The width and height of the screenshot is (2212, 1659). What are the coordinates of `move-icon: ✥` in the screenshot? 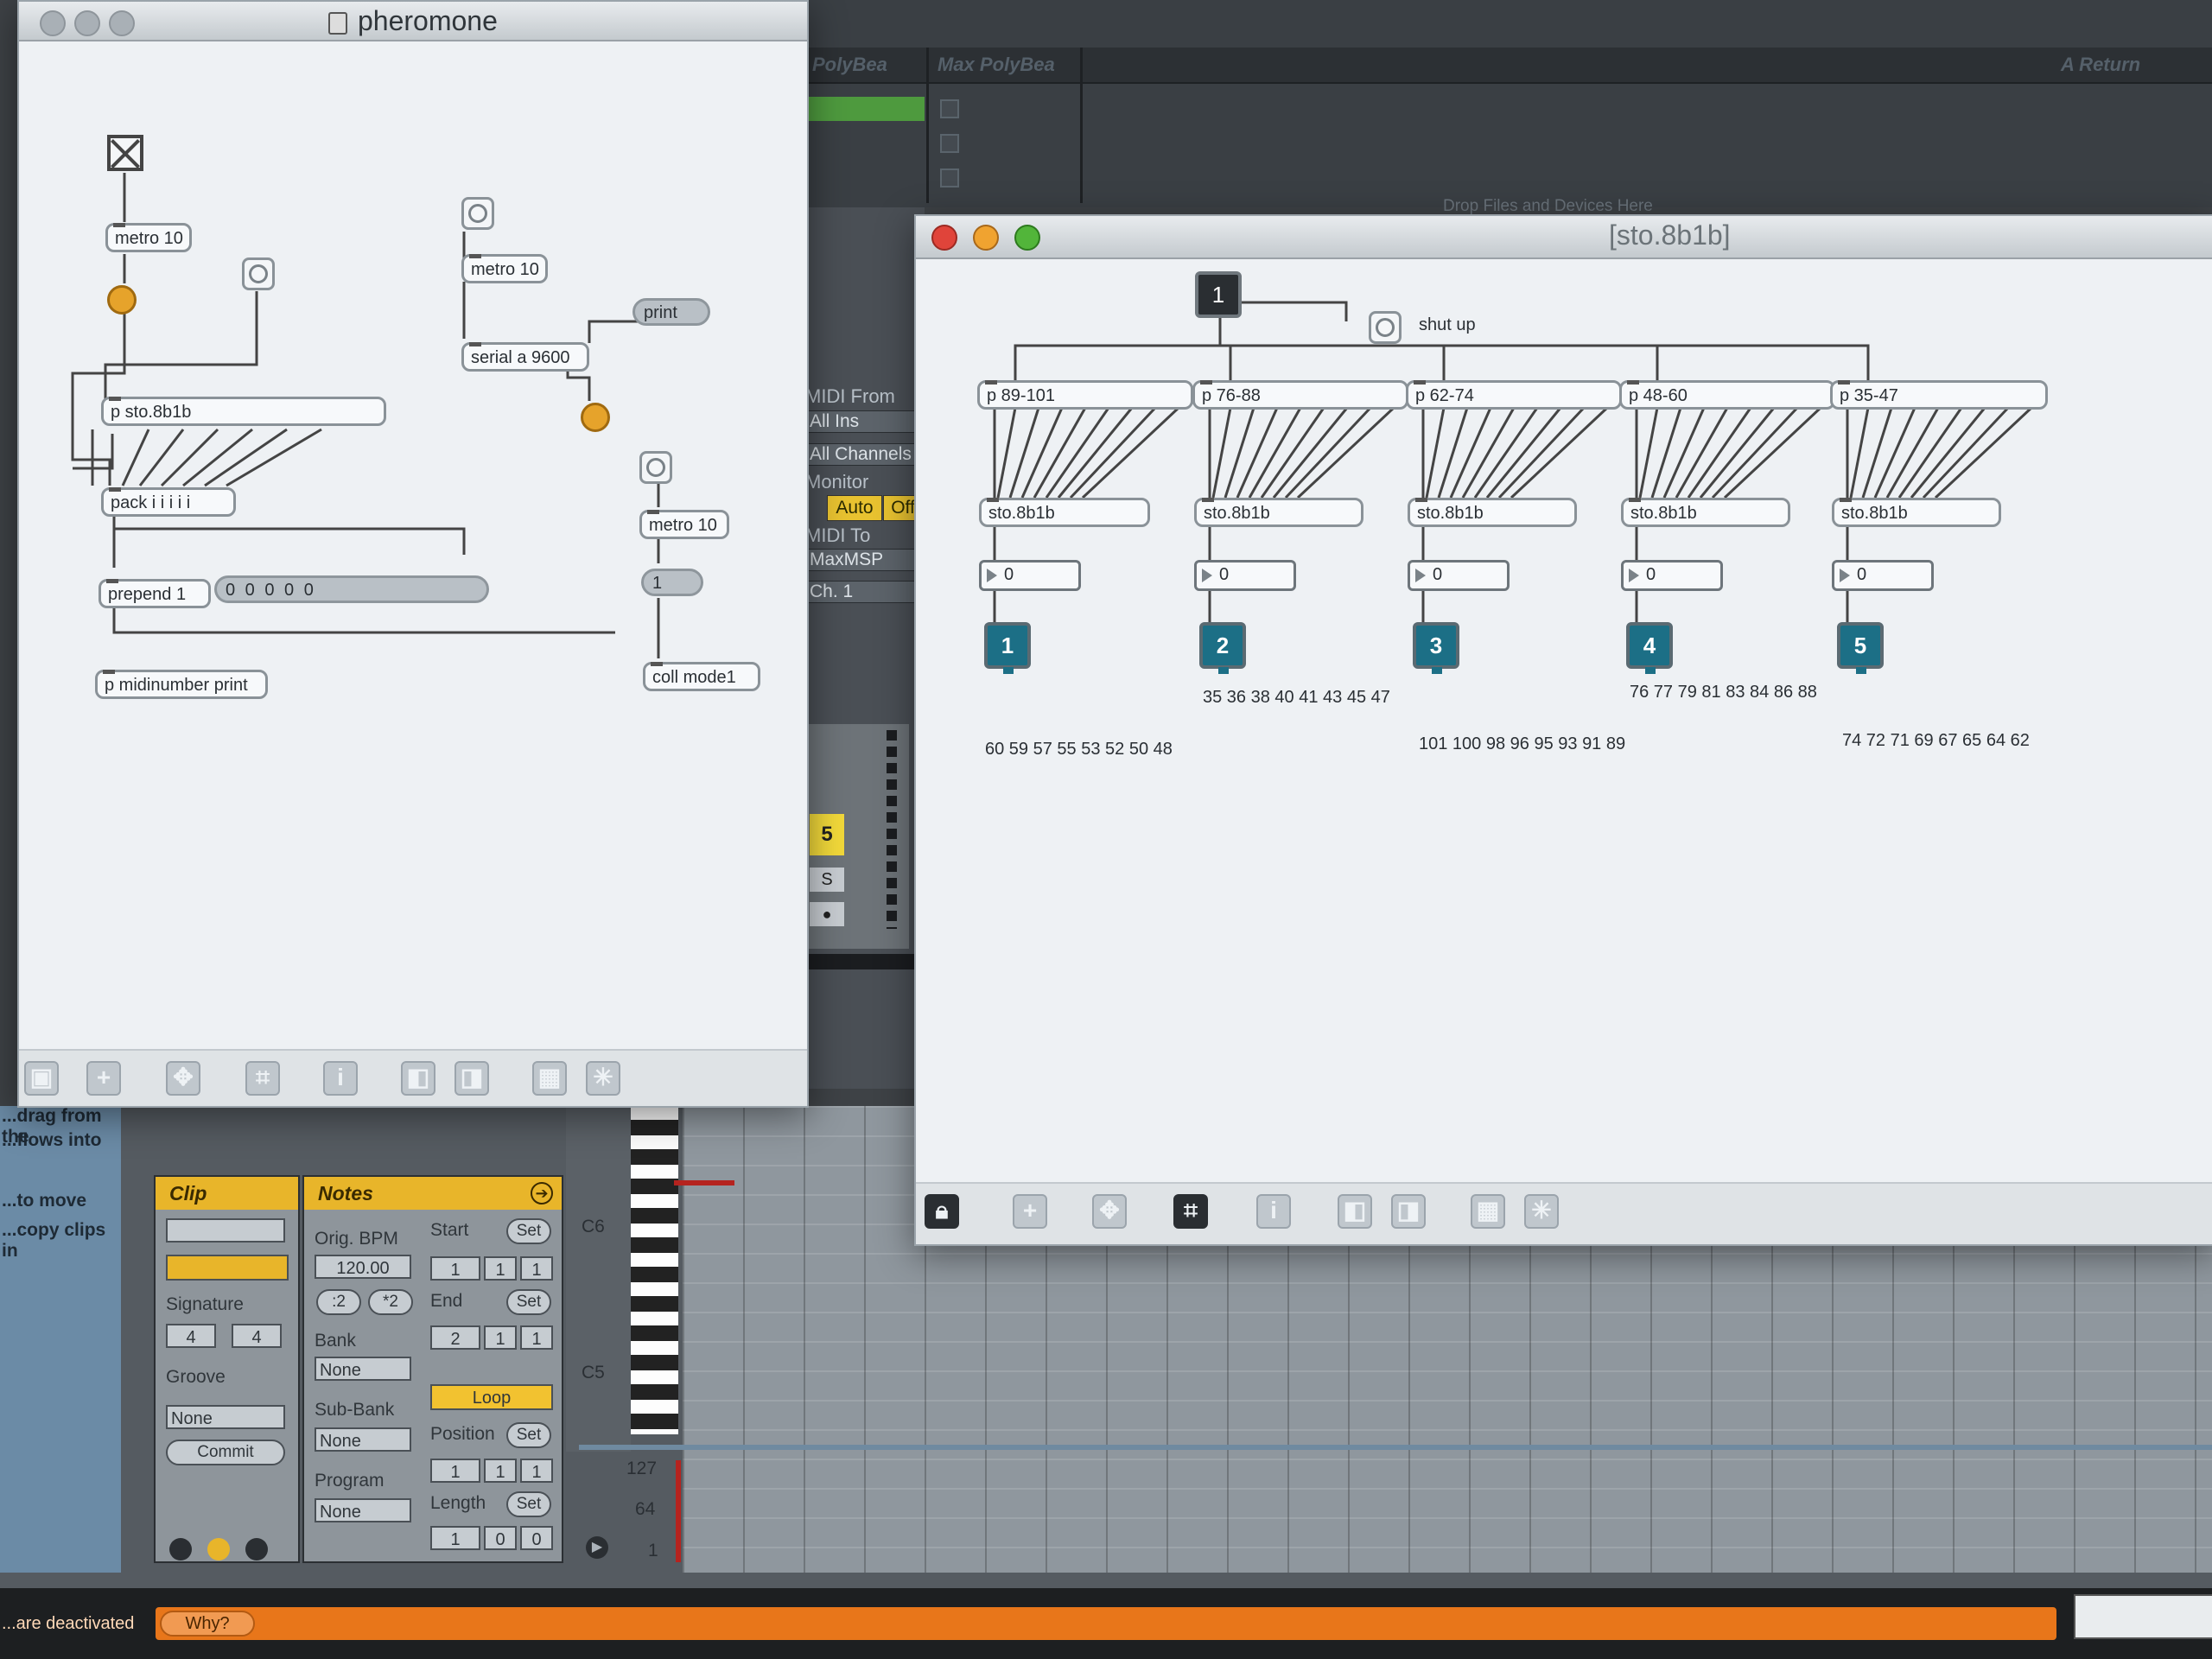 It's located at (1109, 1211).